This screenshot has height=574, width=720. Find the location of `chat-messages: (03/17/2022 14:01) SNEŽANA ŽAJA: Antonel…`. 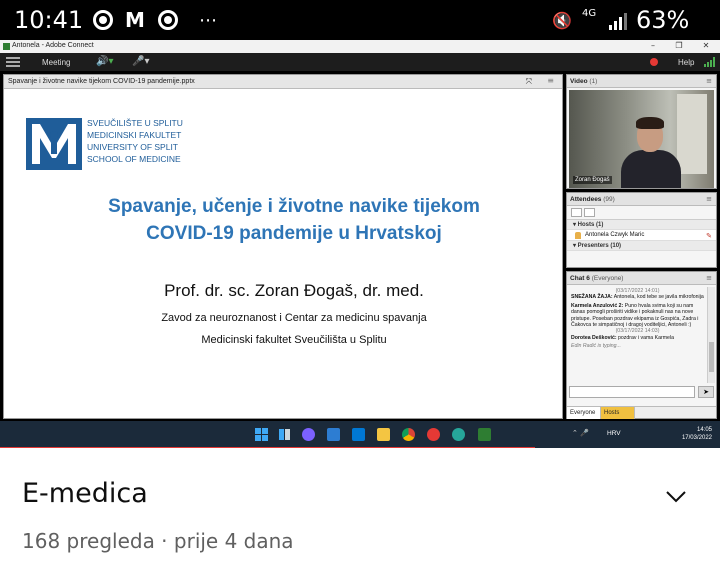

chat-messages: (03/17/2022 14:01) SNEŽANA ŽAJA: Antonel… is located at coordinates (637, 335).